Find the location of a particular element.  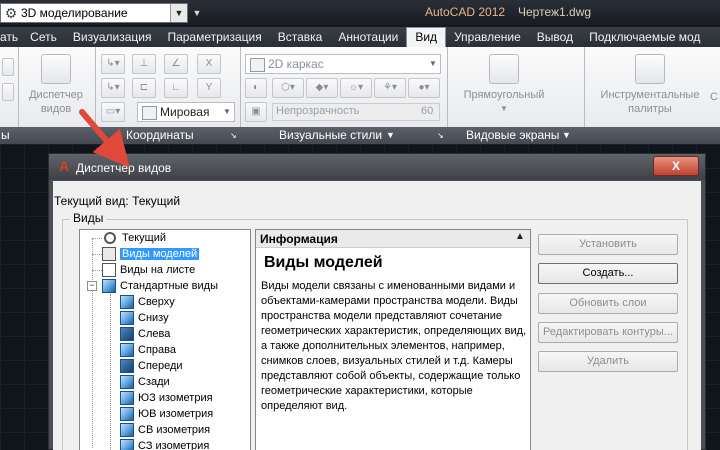

ucs-origin-button: ⊥ is located at coordinates (144, 64).